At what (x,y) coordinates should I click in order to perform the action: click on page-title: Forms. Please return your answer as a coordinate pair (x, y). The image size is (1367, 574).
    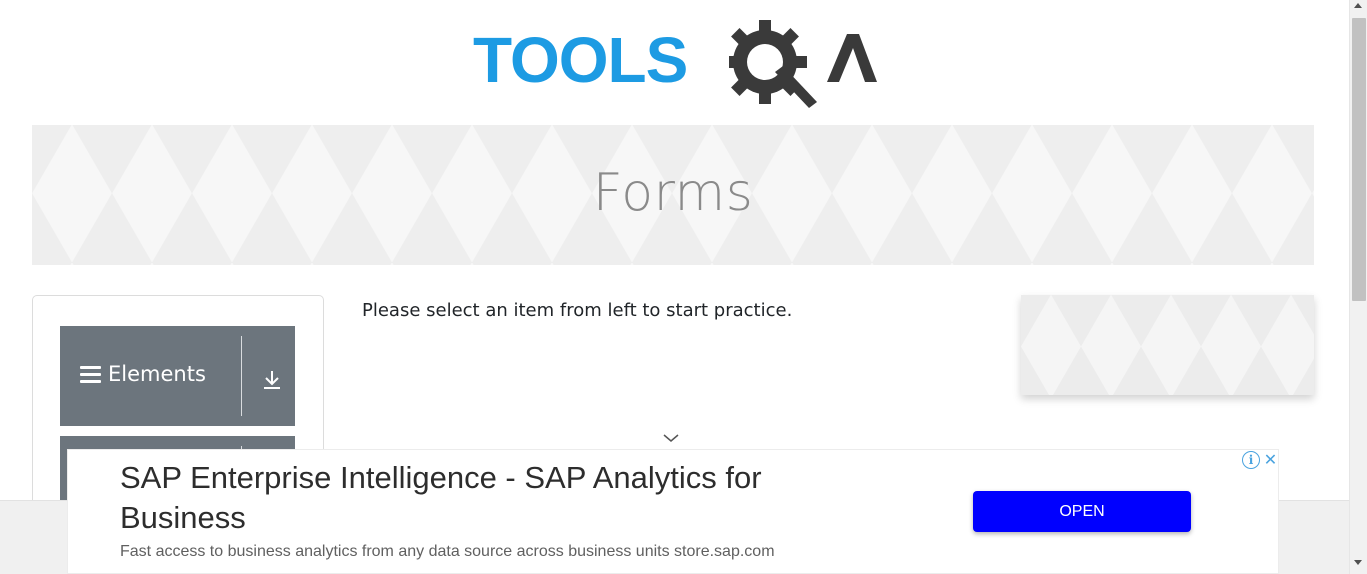
    Looking at the image, I should click on (673, 193).